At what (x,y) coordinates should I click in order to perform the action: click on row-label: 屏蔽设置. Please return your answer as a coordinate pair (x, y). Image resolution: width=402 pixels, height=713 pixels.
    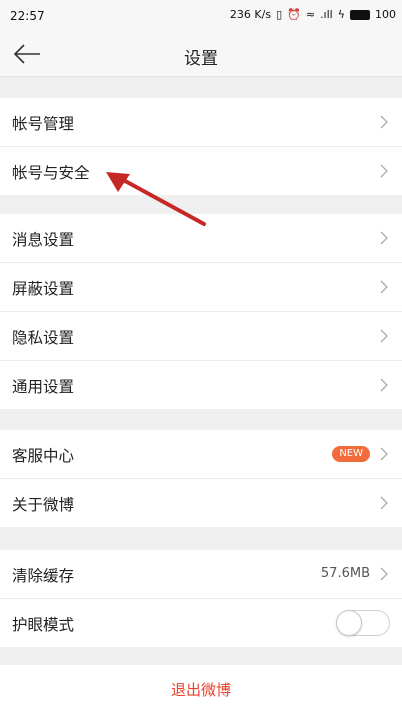
    Looking at the image, I should click on (43, 289).